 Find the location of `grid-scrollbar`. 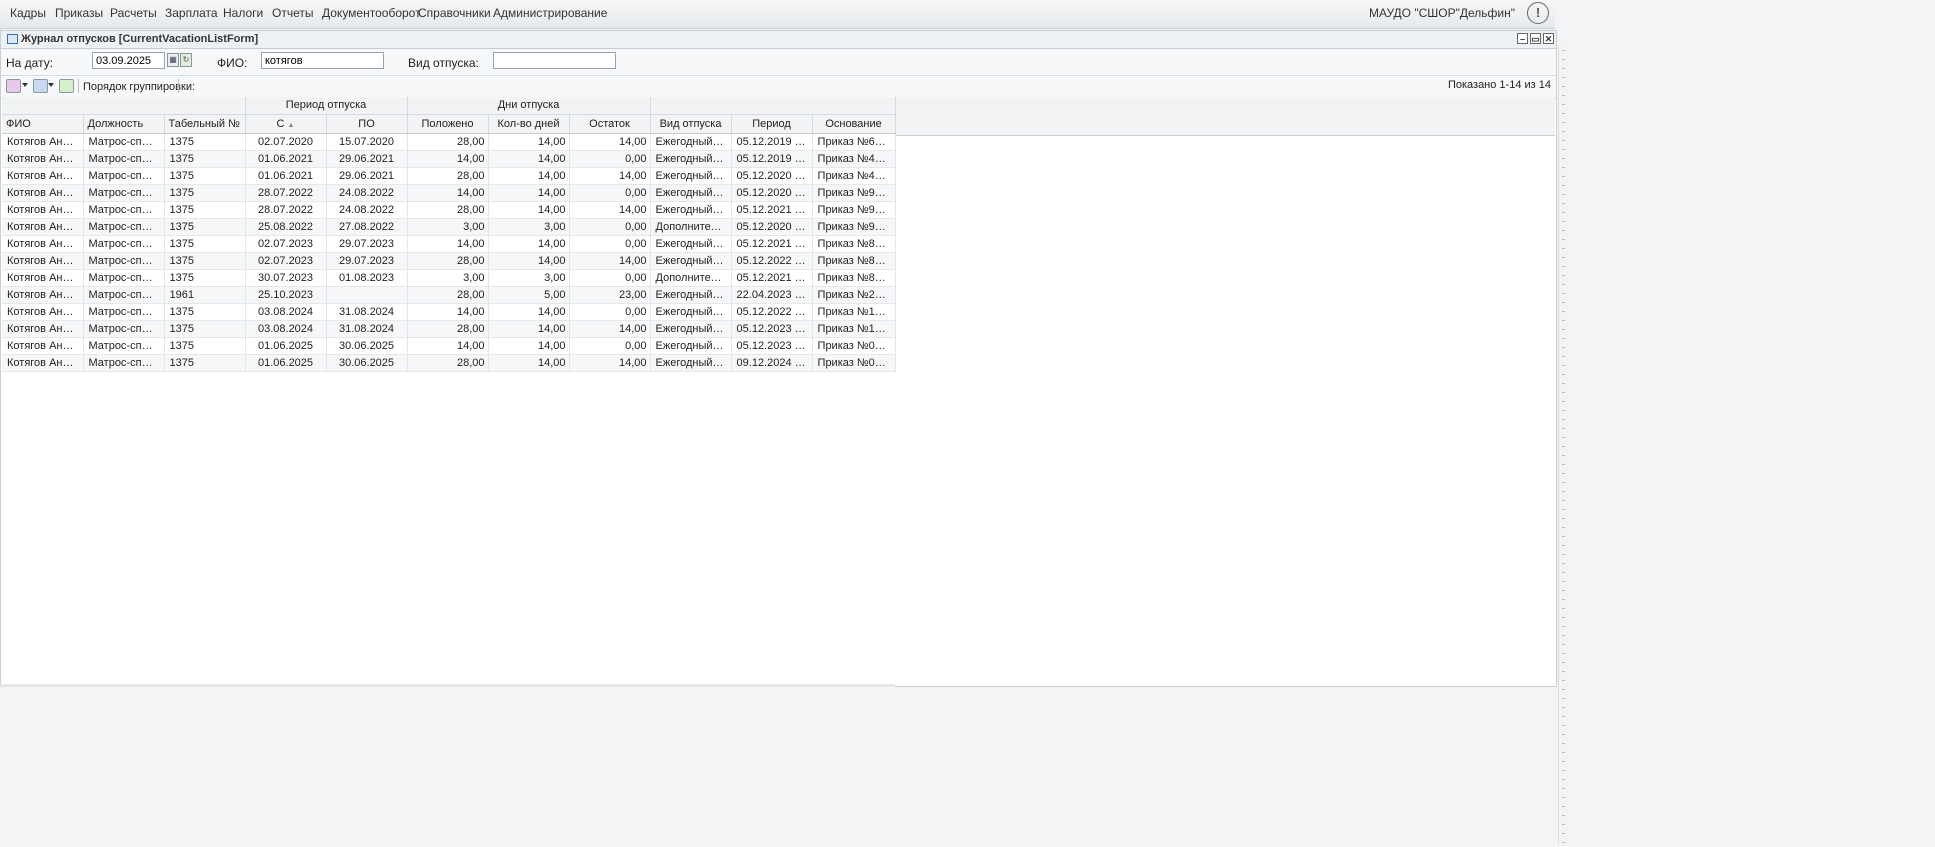

grid-scrollbar is located at coordinates (447, 685).